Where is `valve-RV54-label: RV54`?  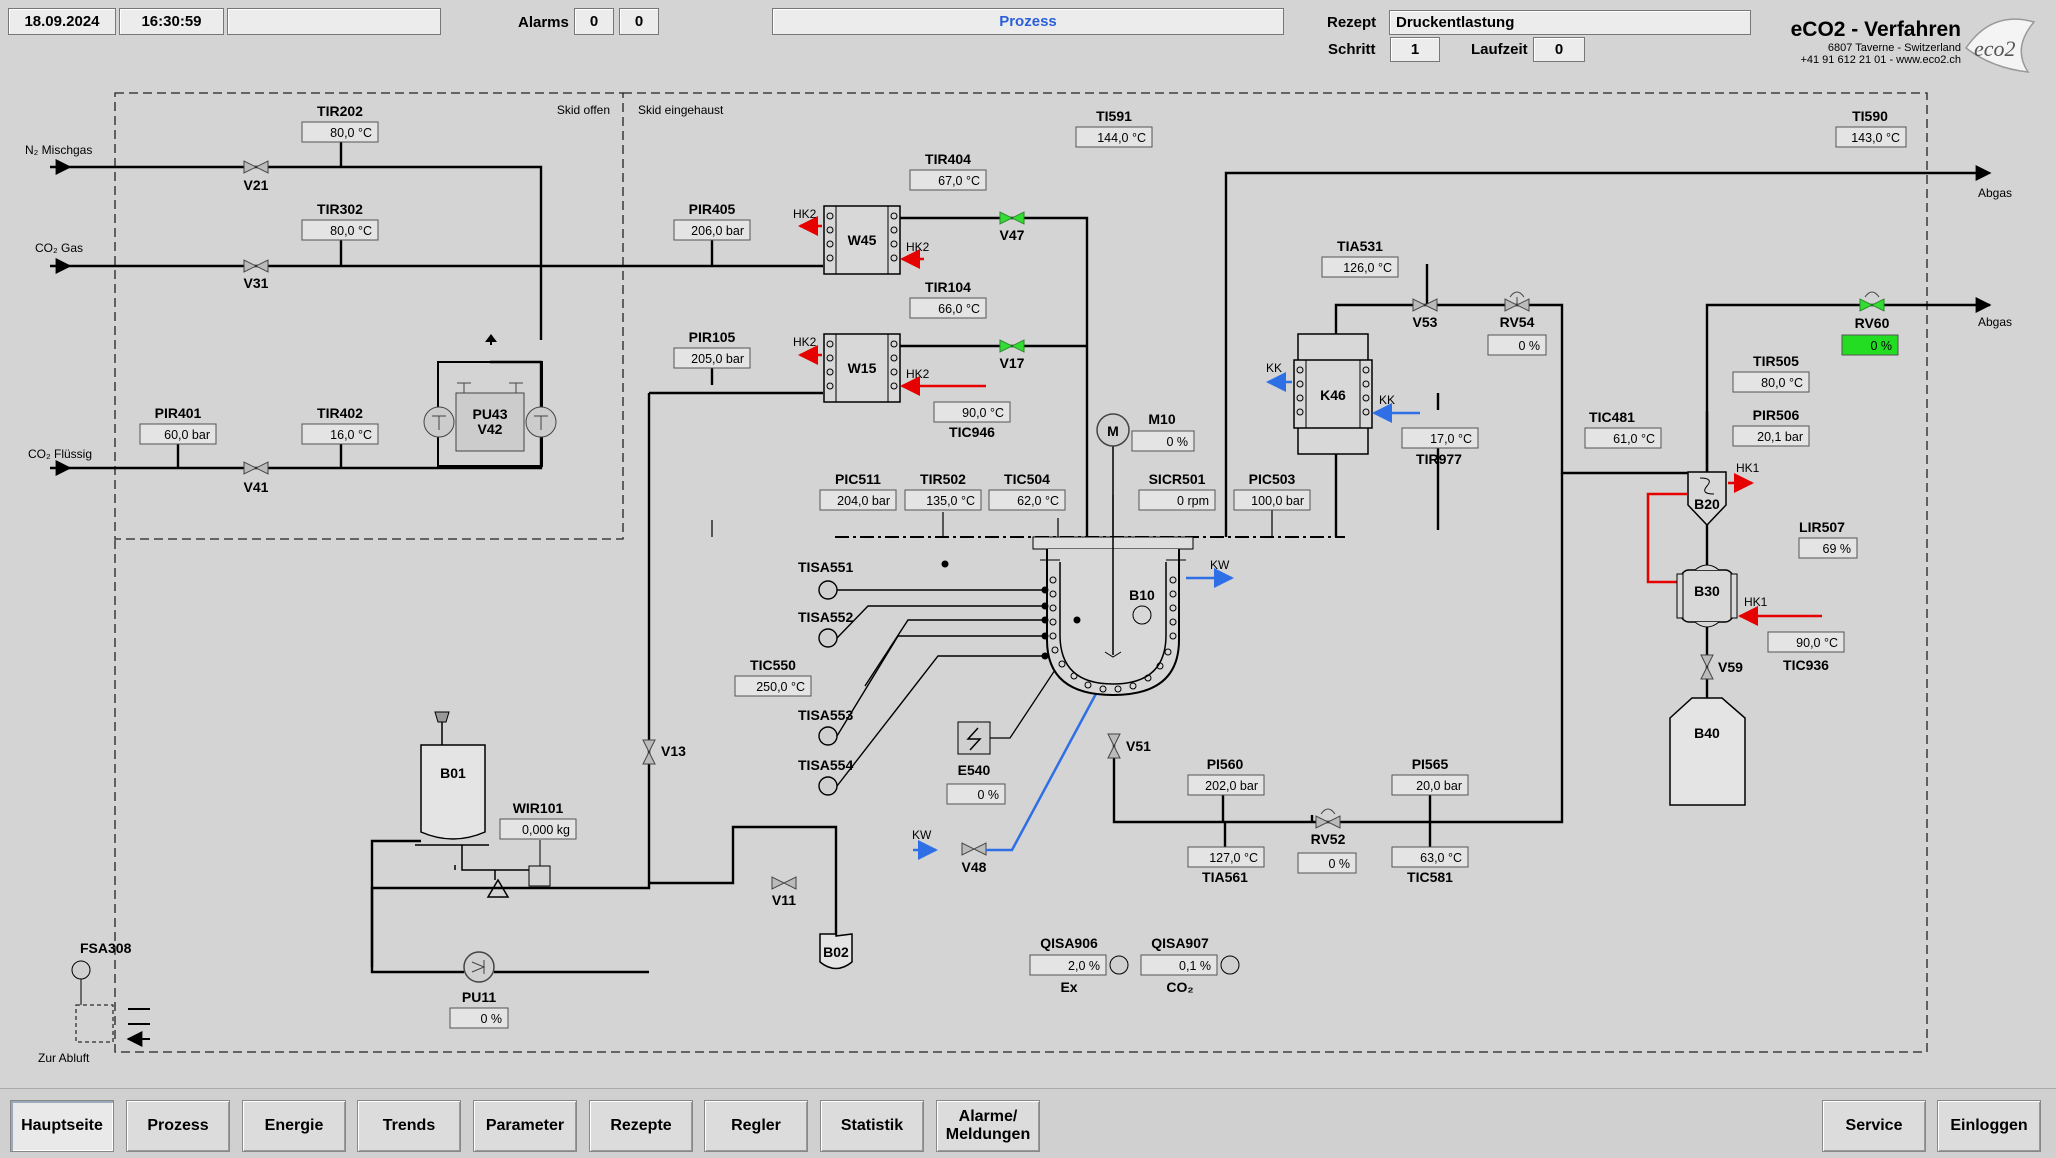 valve-RV54-label: RV54 is located at coordinates (1517, 322).